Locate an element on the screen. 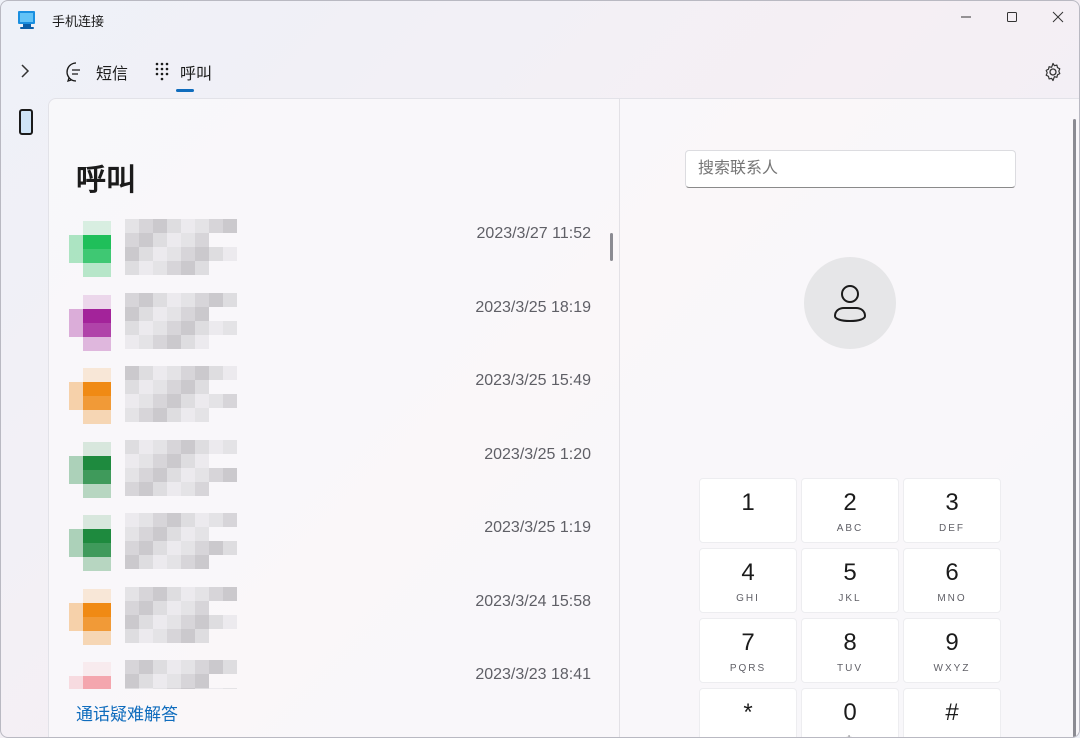 This screenshot has height=738, width=1080. selected-tab-indicator is located at coordinates (185, 90).